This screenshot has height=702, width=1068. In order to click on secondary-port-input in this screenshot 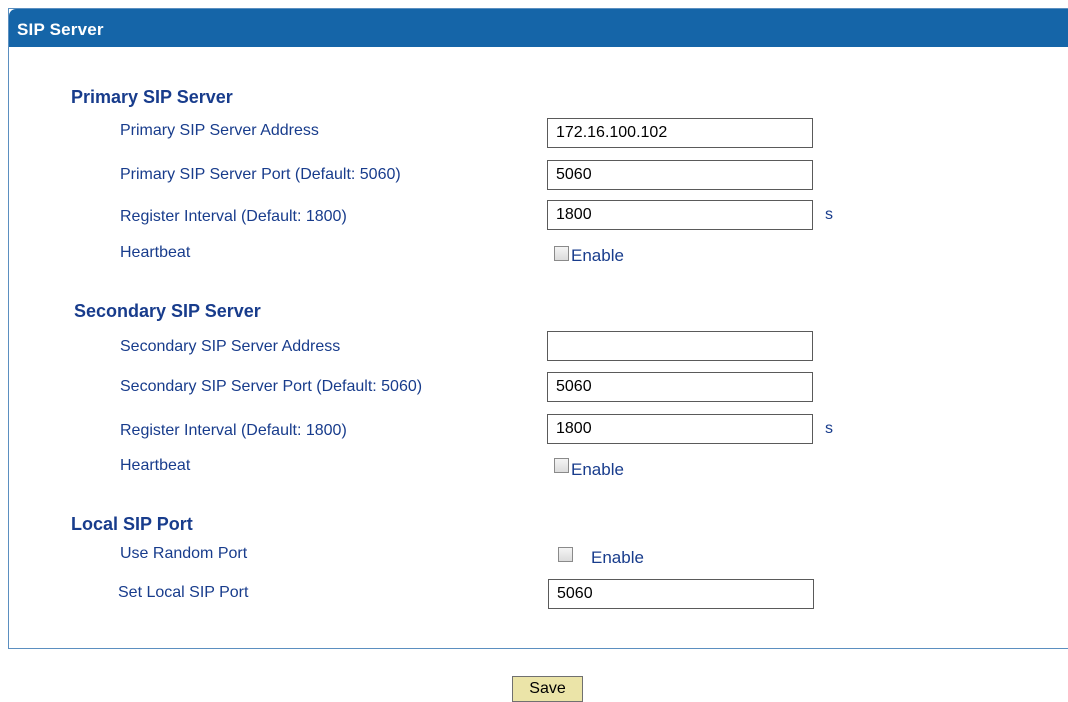, I will do `click(680, 387)`.